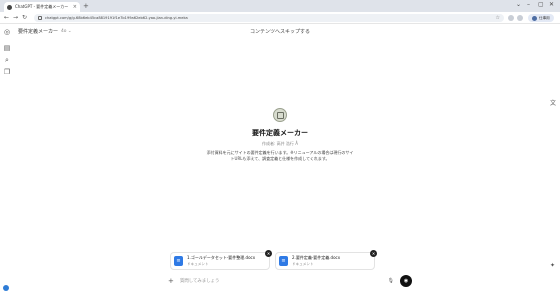 This screenshot has height=294, width=560. I want to click on gpt-author: 作成者: 高井 浩行 Å, so click(280, 143).